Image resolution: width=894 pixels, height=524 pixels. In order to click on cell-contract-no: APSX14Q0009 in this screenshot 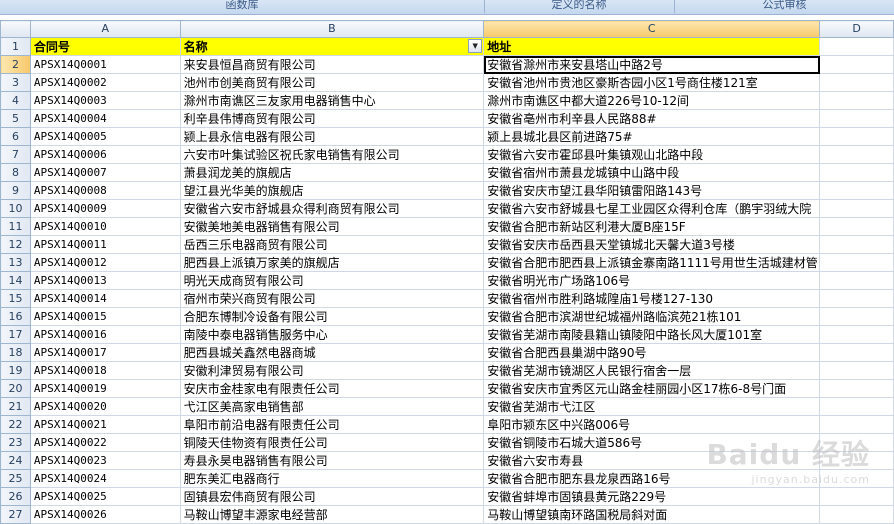, I will do `click(105, 208)`.